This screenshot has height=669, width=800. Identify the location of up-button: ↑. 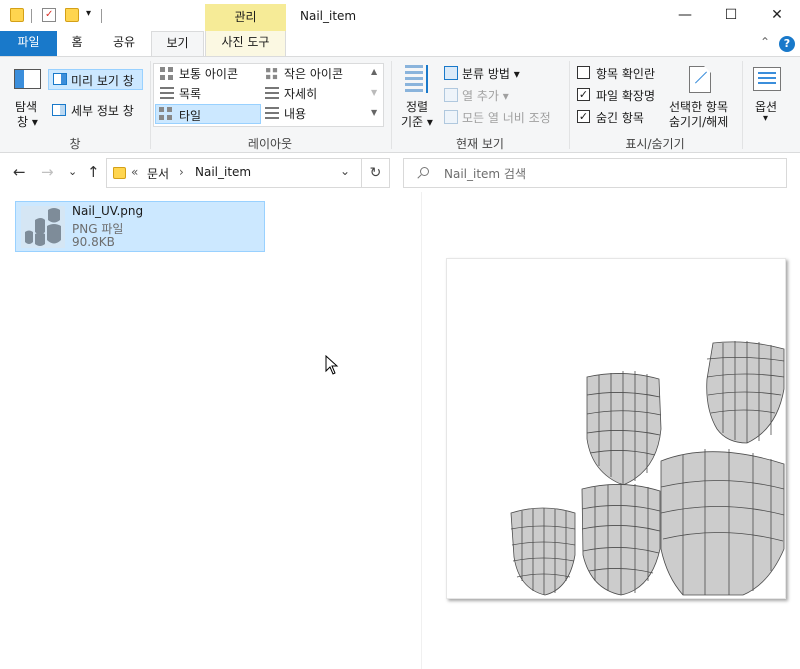
(93, 172).